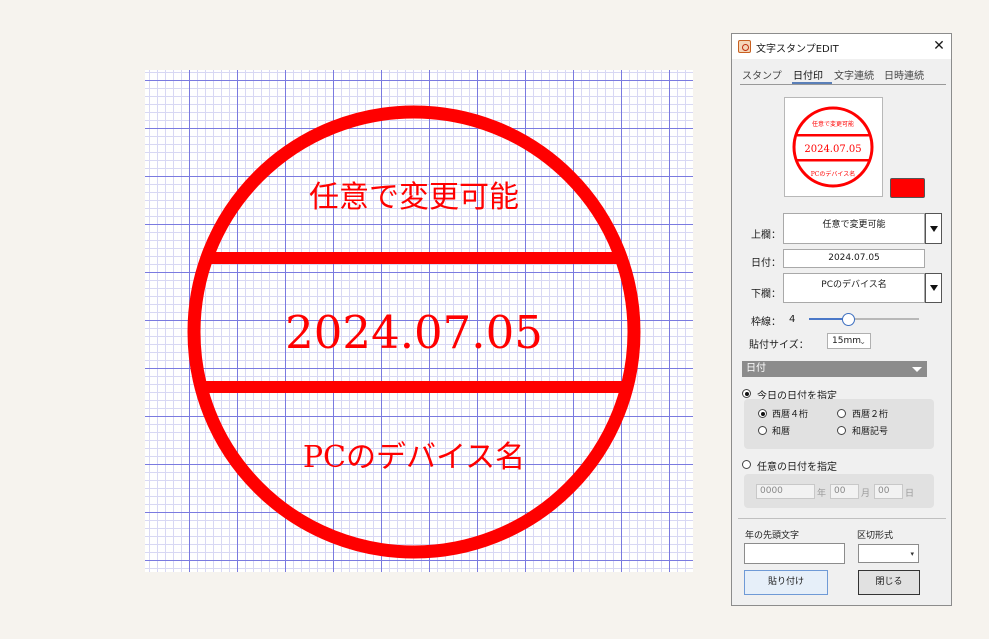 The width and height of the screenshot is (989, 639). What do you see at coordinates (414, 258) in the screenshot?
I see `stamp-upper-bar` at bounding box center [414, 258].